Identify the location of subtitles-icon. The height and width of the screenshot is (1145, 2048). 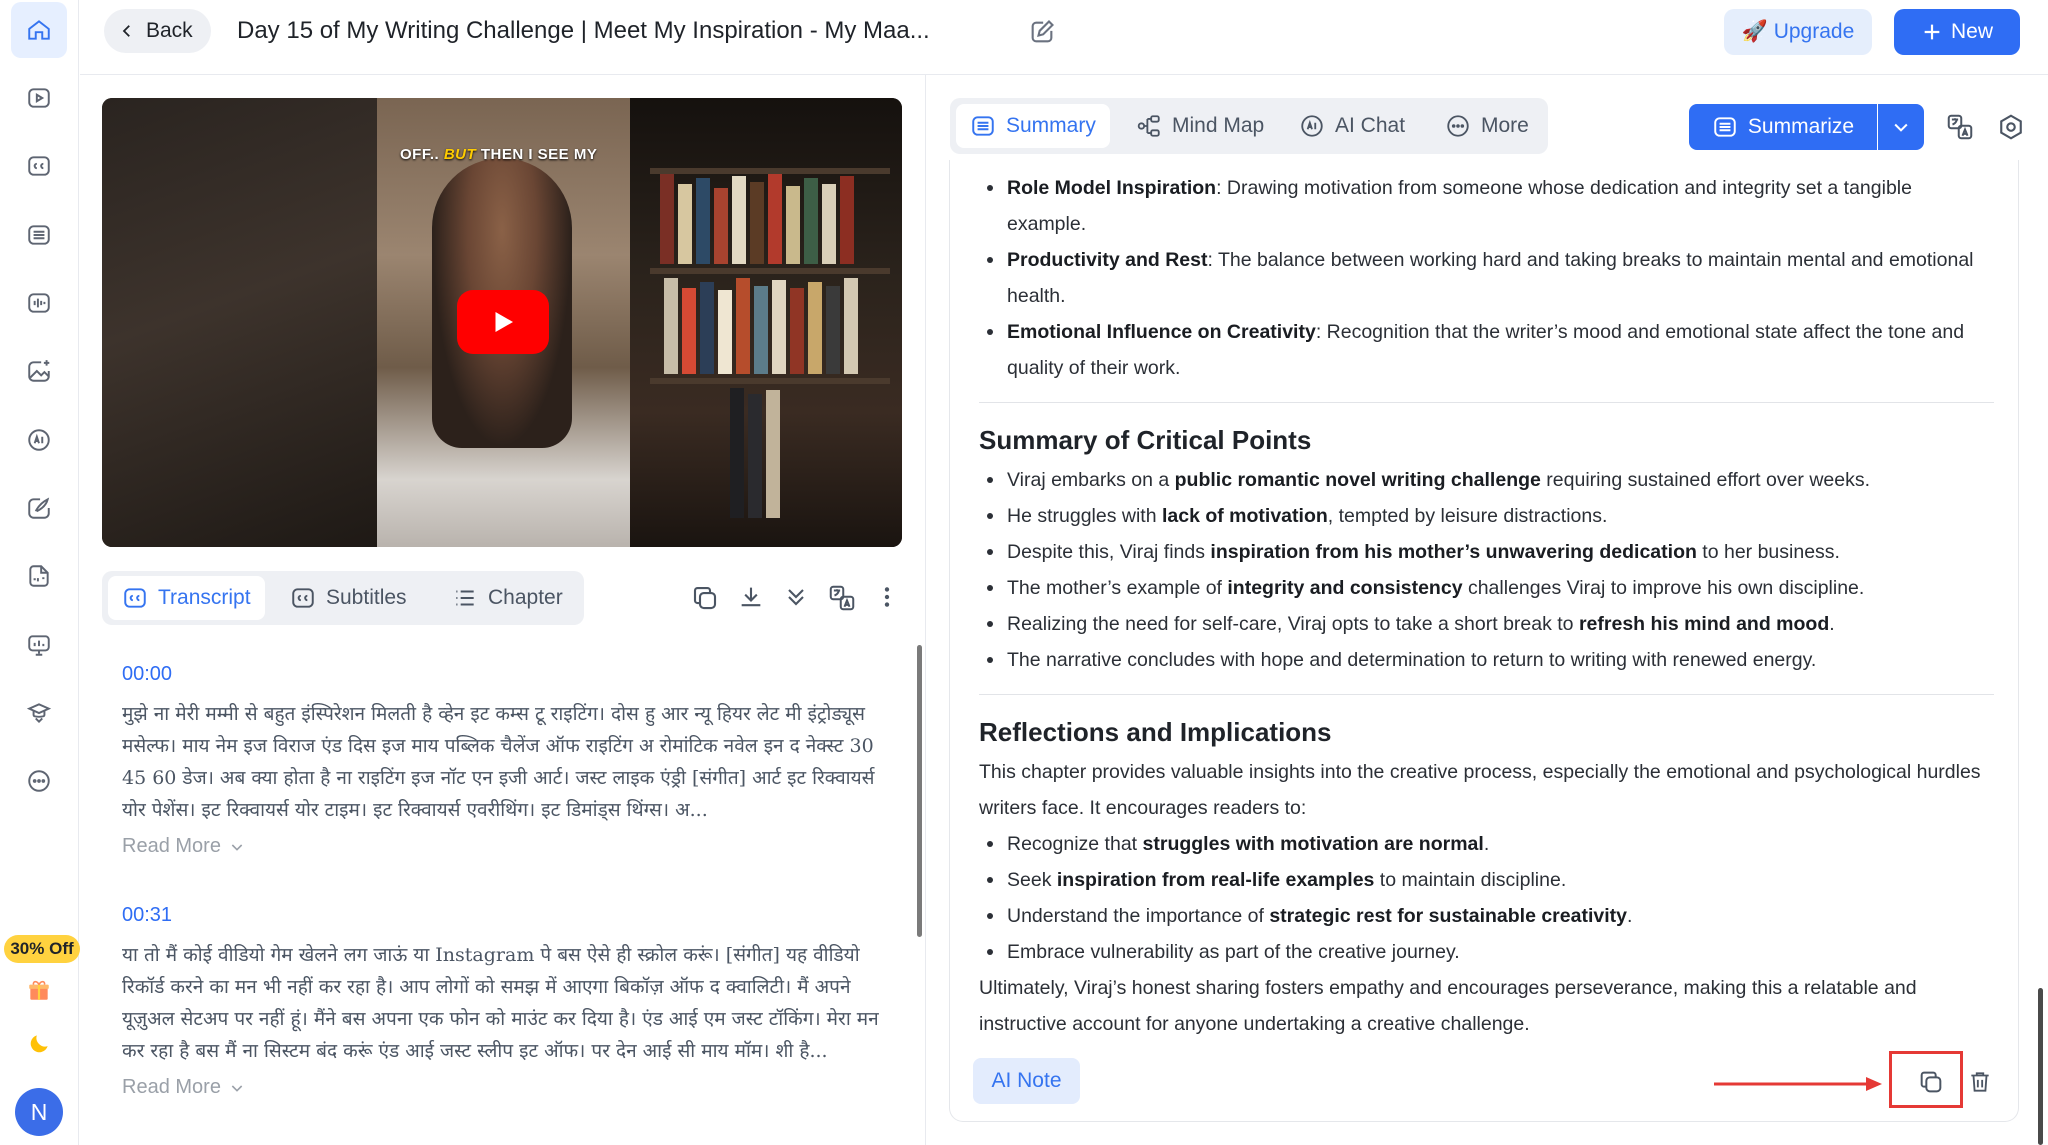
(39, 166).